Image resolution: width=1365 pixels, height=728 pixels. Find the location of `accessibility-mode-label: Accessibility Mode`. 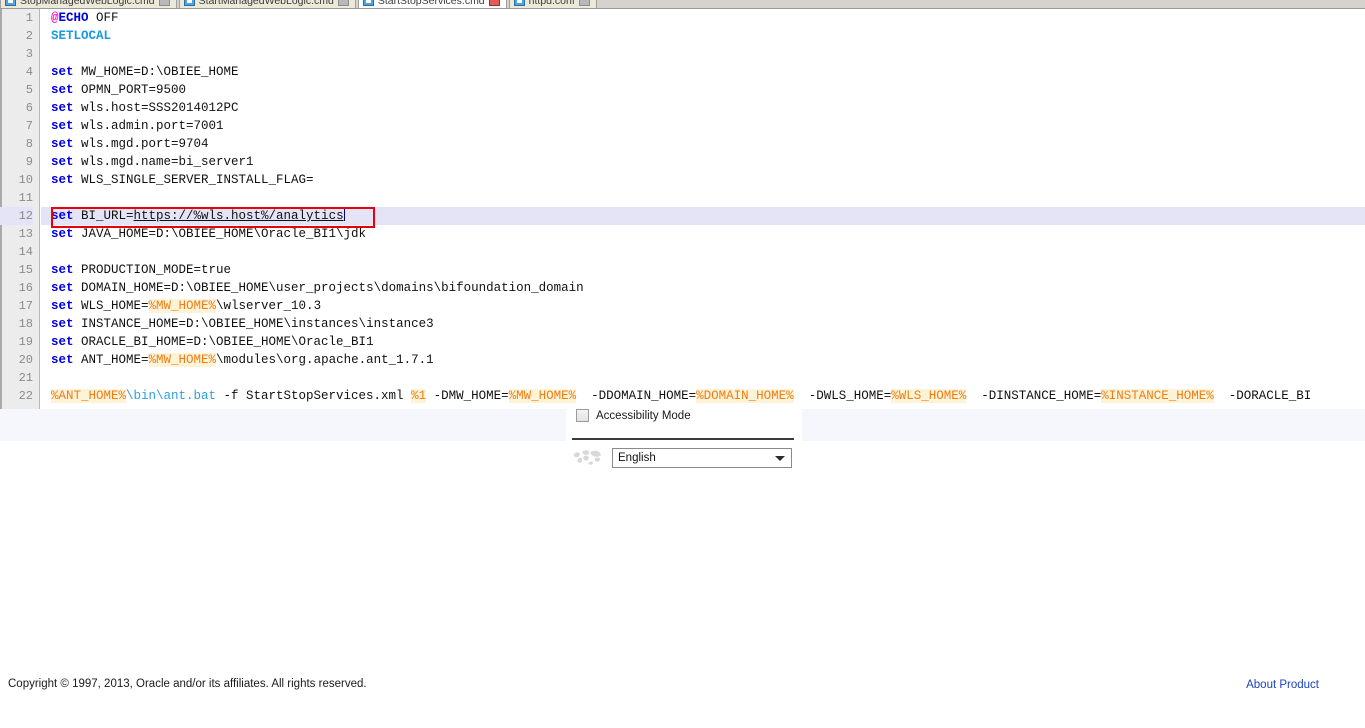

accessibility-mode-label: Accessibility Mode is located at coordinates (643, 415).